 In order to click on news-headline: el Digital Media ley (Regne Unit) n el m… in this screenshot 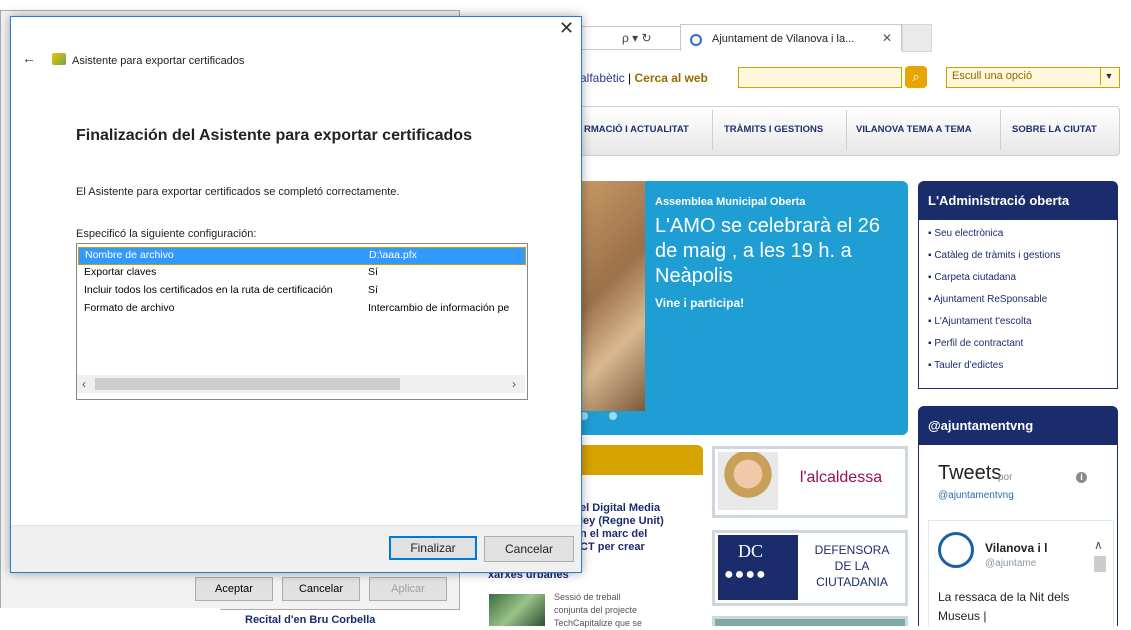, I will do `click(622, 528)`.